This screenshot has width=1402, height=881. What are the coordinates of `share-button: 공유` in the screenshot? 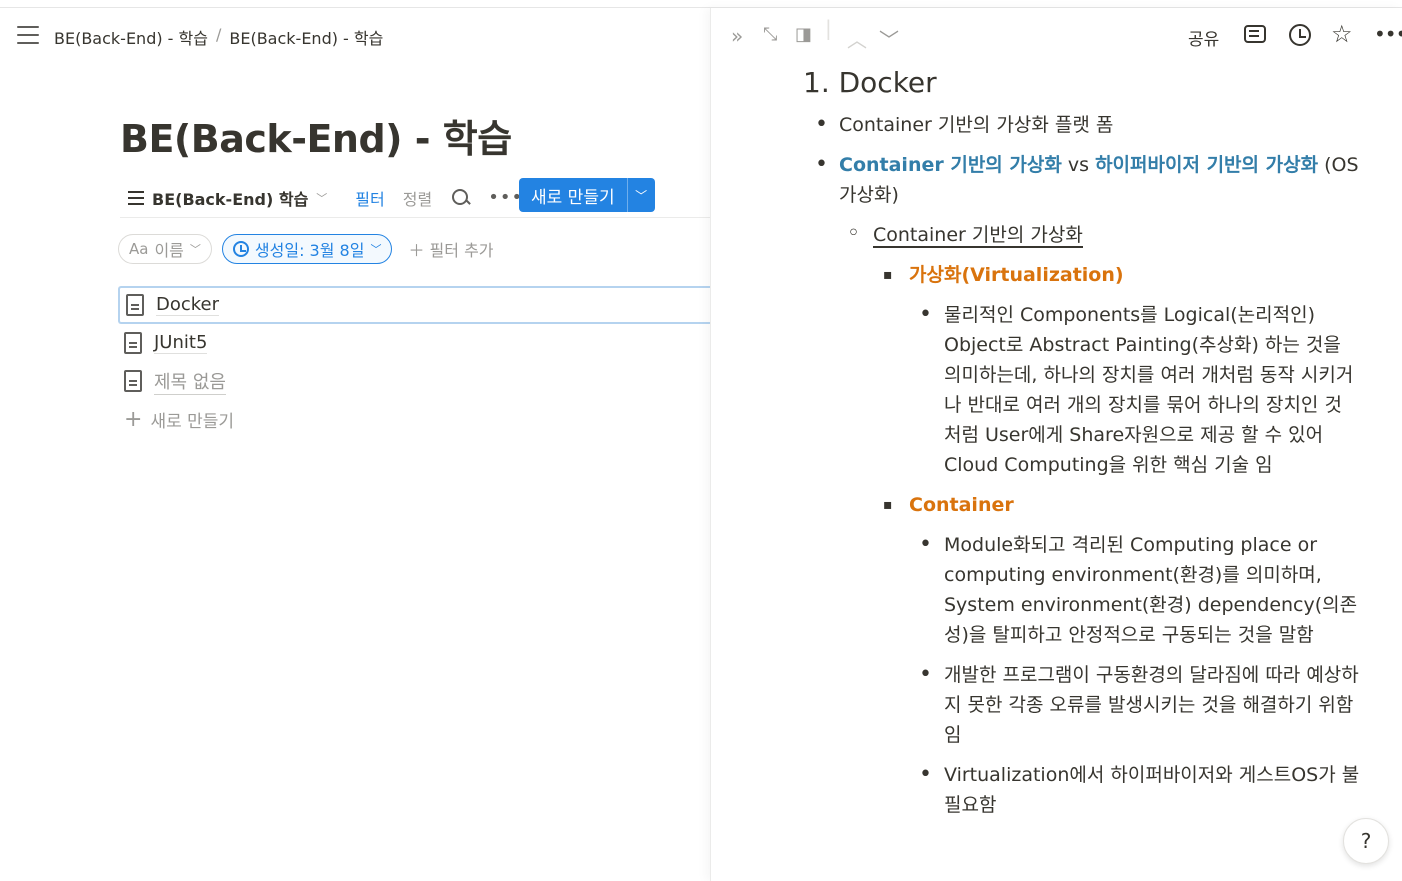 It's located at (1203, 37).